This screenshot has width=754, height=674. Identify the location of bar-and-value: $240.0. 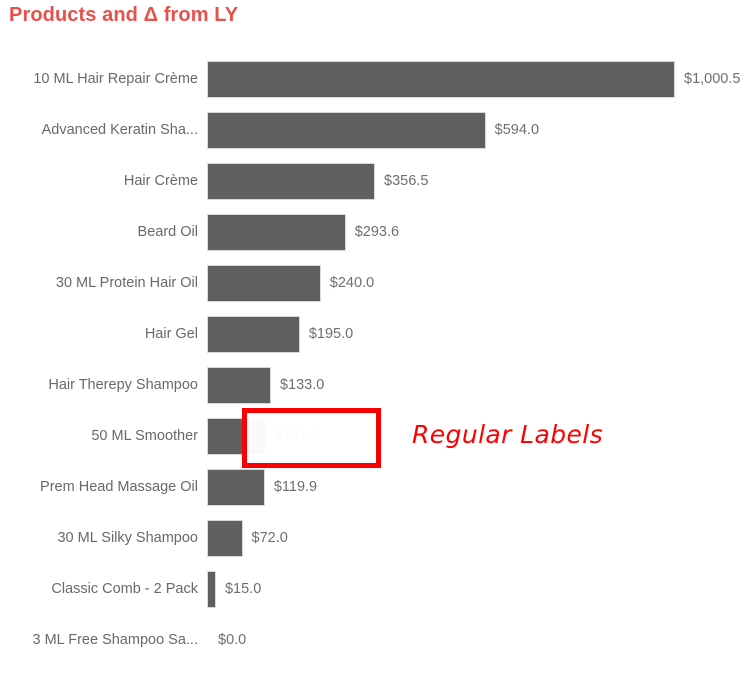
(291, 283).